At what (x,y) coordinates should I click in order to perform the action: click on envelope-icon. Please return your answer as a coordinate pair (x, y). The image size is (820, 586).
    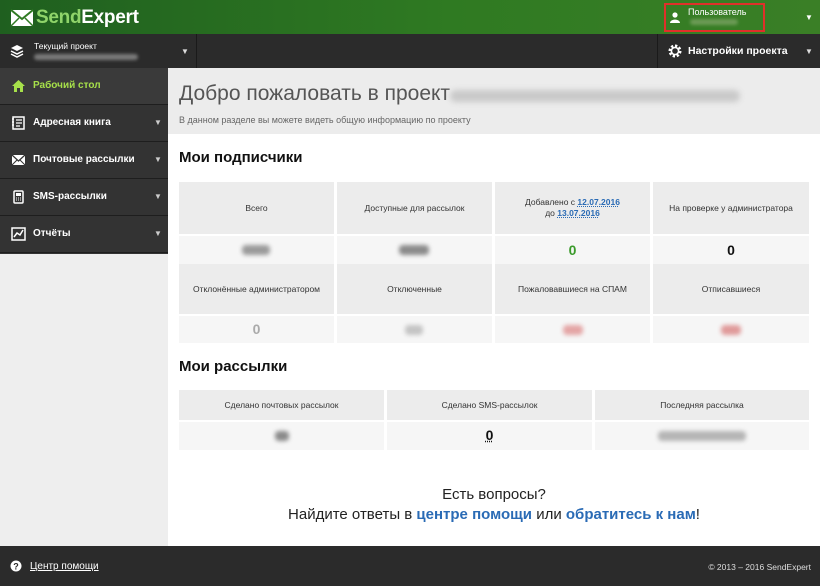
    Looking at the image, I should click on (18, 160).